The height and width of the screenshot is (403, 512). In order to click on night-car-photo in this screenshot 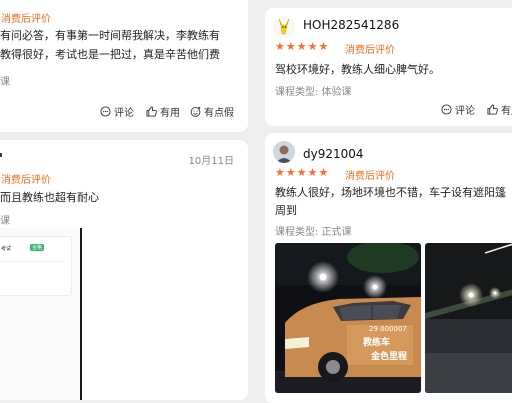, I will do `click(348, 318)`.